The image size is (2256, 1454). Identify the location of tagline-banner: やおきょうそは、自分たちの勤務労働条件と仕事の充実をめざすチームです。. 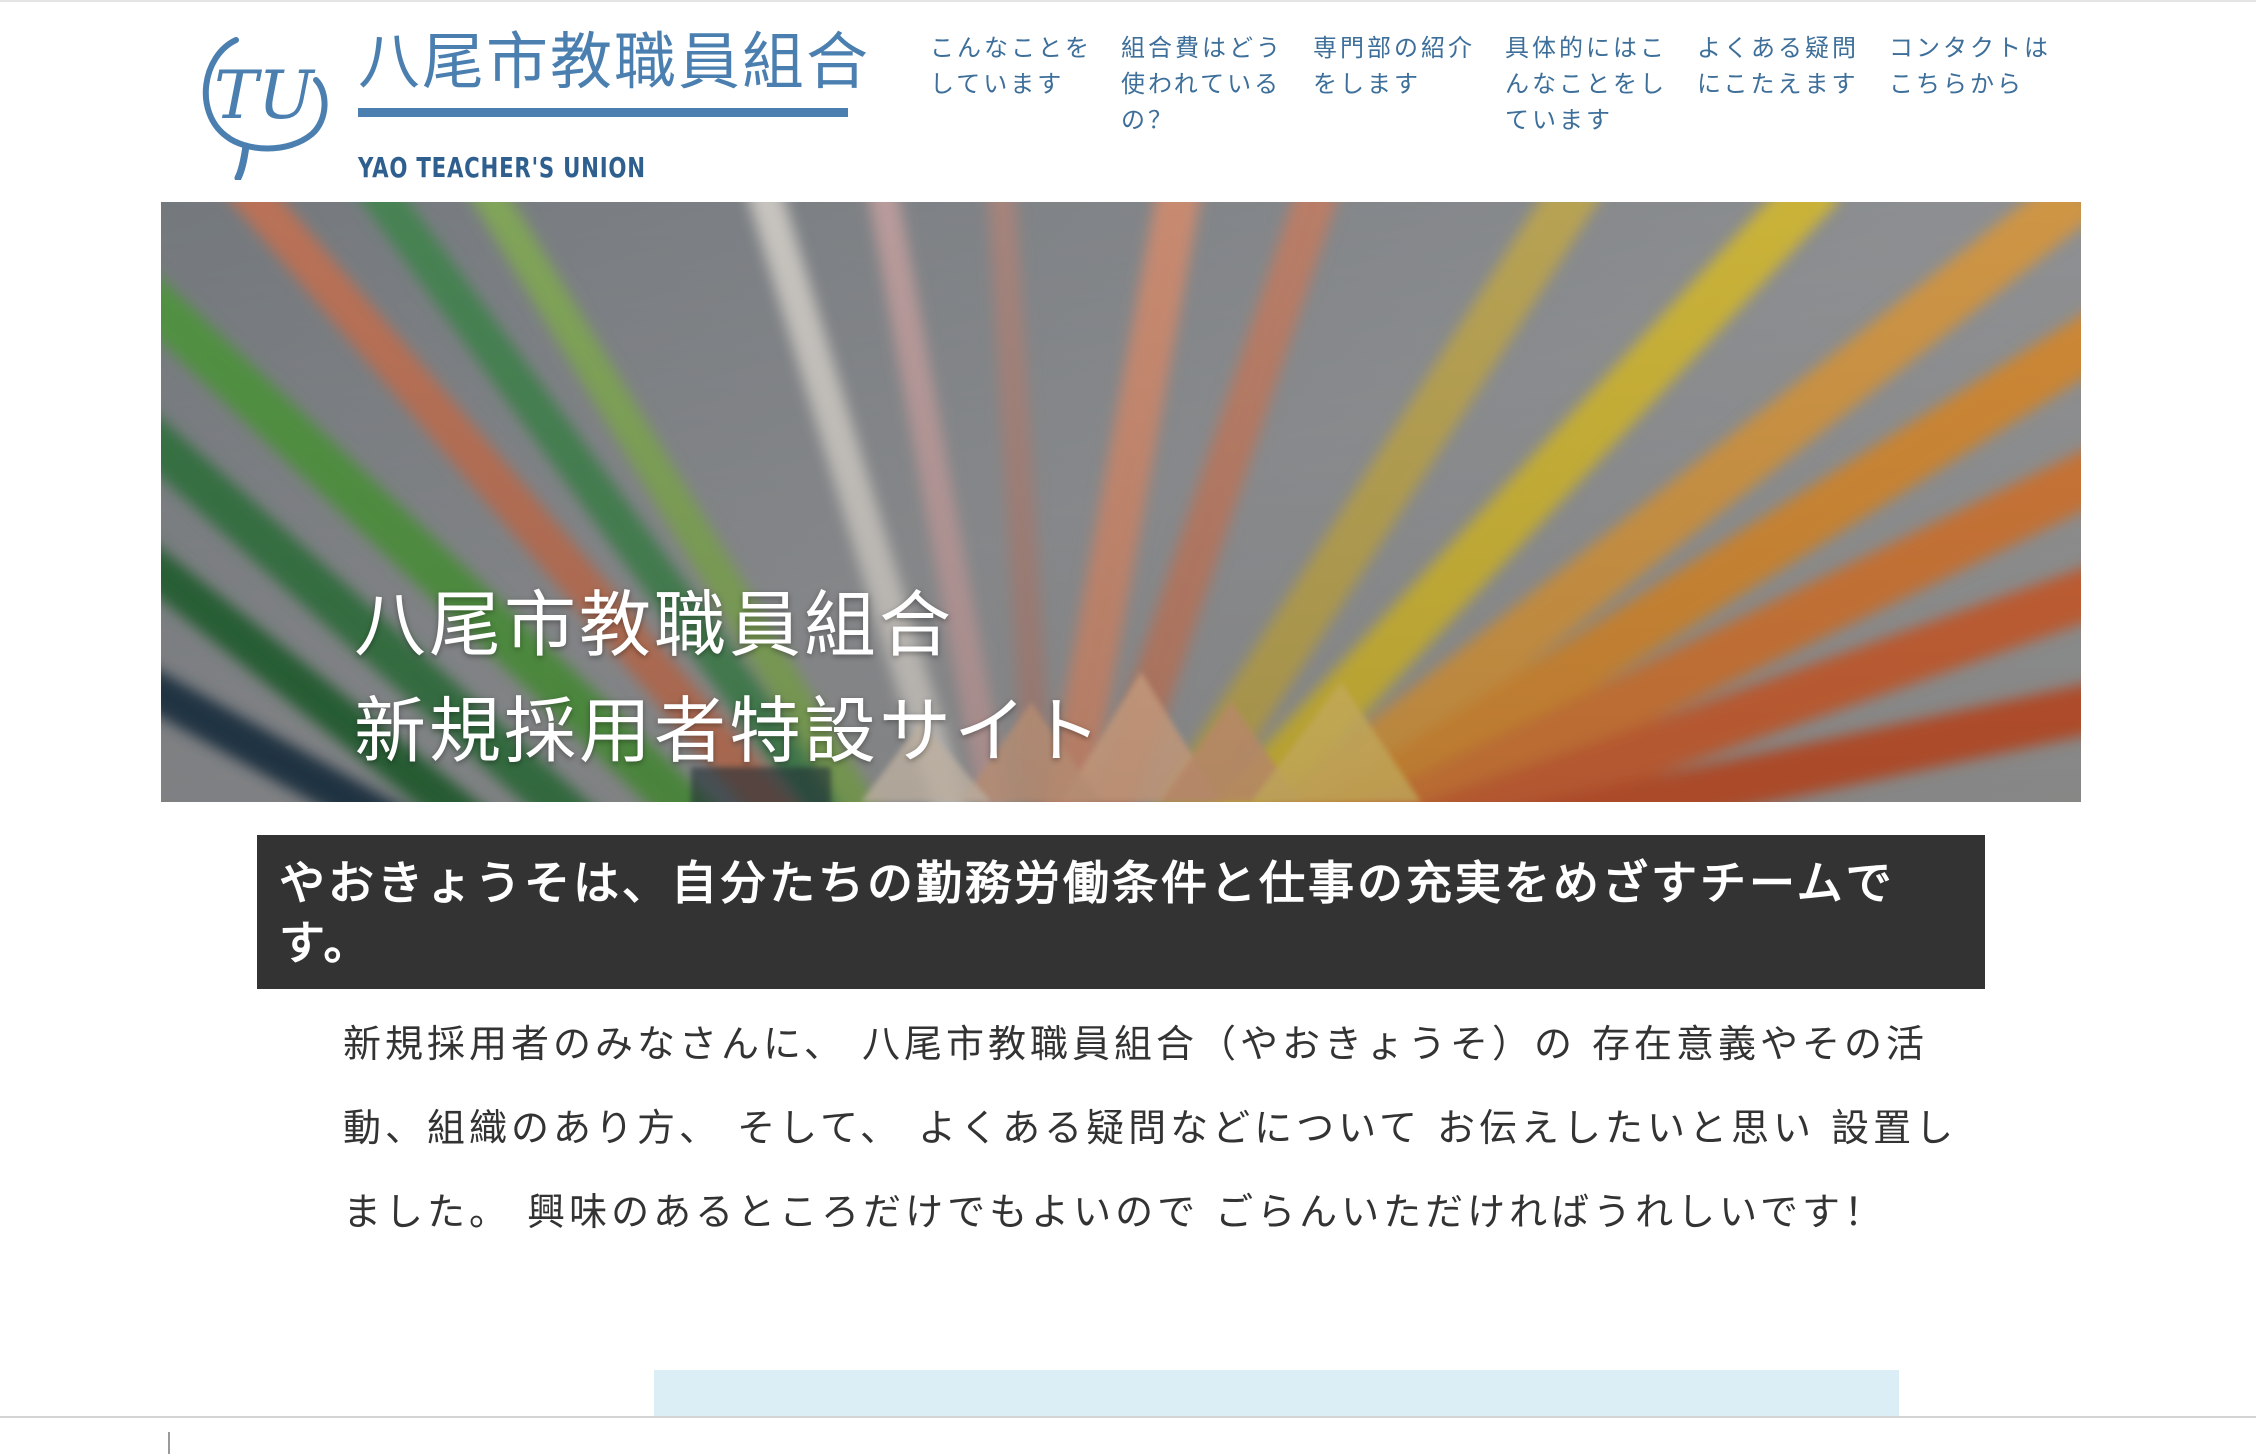
(1121, 912).